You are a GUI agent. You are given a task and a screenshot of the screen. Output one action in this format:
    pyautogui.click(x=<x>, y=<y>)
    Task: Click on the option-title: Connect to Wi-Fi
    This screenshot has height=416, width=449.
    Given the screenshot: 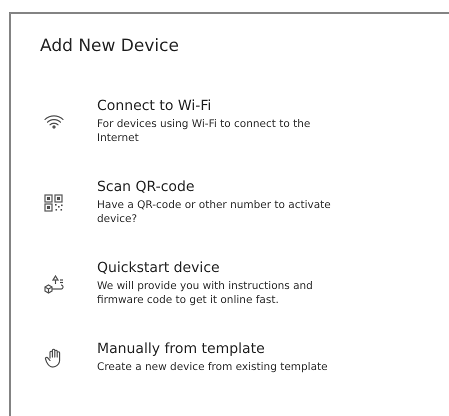 What is the action you would take?
    pyautogui.click(x=224, y=106)
    